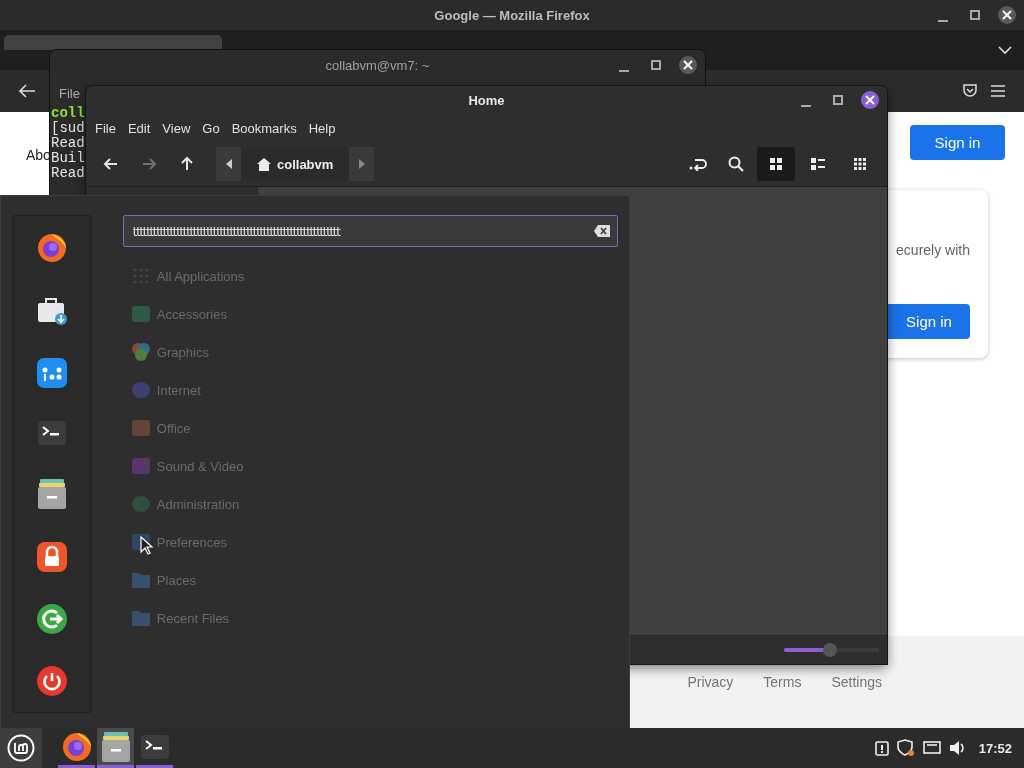 The image size is (1024, 768). Describe the element at coordinates (377, 65) in the screenshot. I see `window-title: collabvm@vm7: ~` at that location.